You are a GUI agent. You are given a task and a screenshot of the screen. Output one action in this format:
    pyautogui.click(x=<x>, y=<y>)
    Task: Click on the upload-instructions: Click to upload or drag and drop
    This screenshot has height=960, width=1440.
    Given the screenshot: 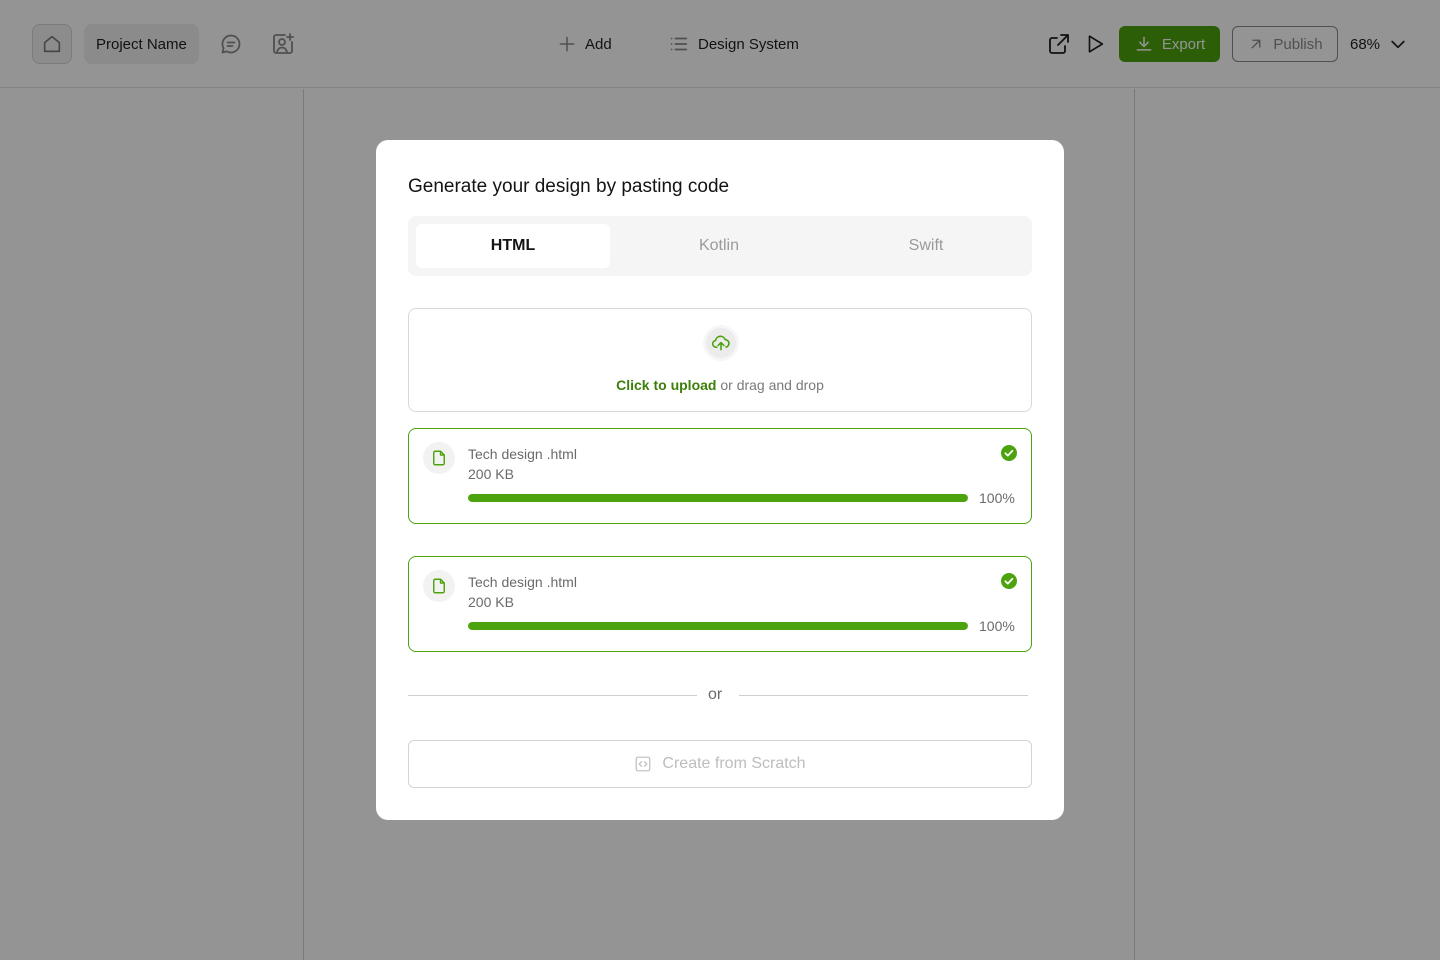 What is the action you would take?
    pyautogui.click(x=720, y=385)
    